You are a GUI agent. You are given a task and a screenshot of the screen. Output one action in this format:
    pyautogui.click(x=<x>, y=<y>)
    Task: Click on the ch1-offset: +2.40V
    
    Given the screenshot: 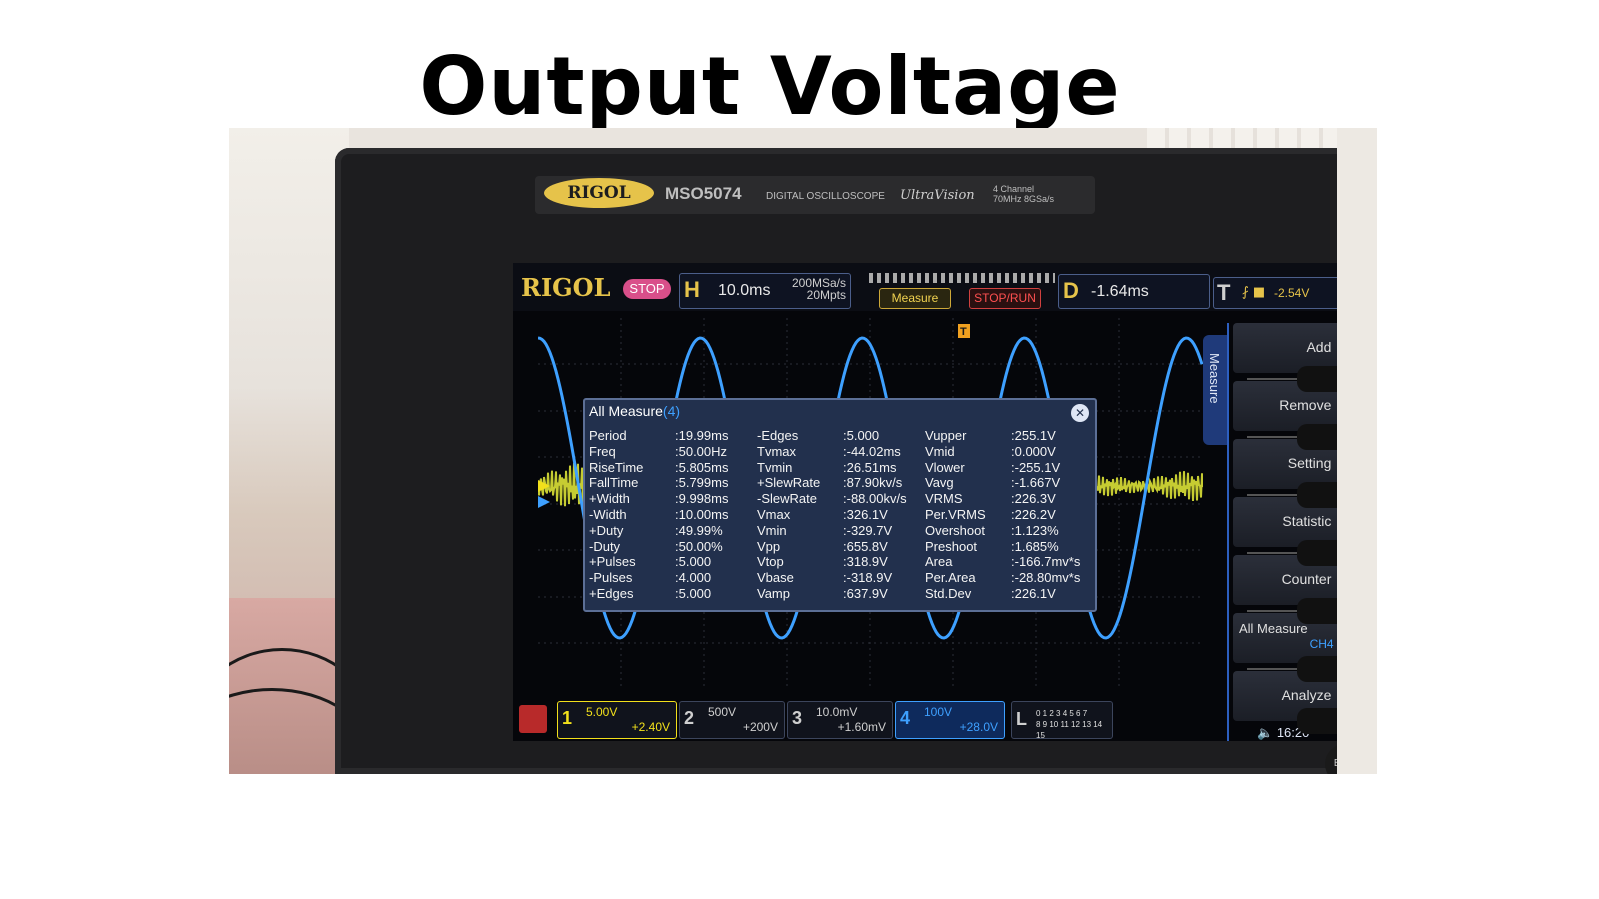 What is the action you would take?
    pyautogui.click(x=650, y=727)
    